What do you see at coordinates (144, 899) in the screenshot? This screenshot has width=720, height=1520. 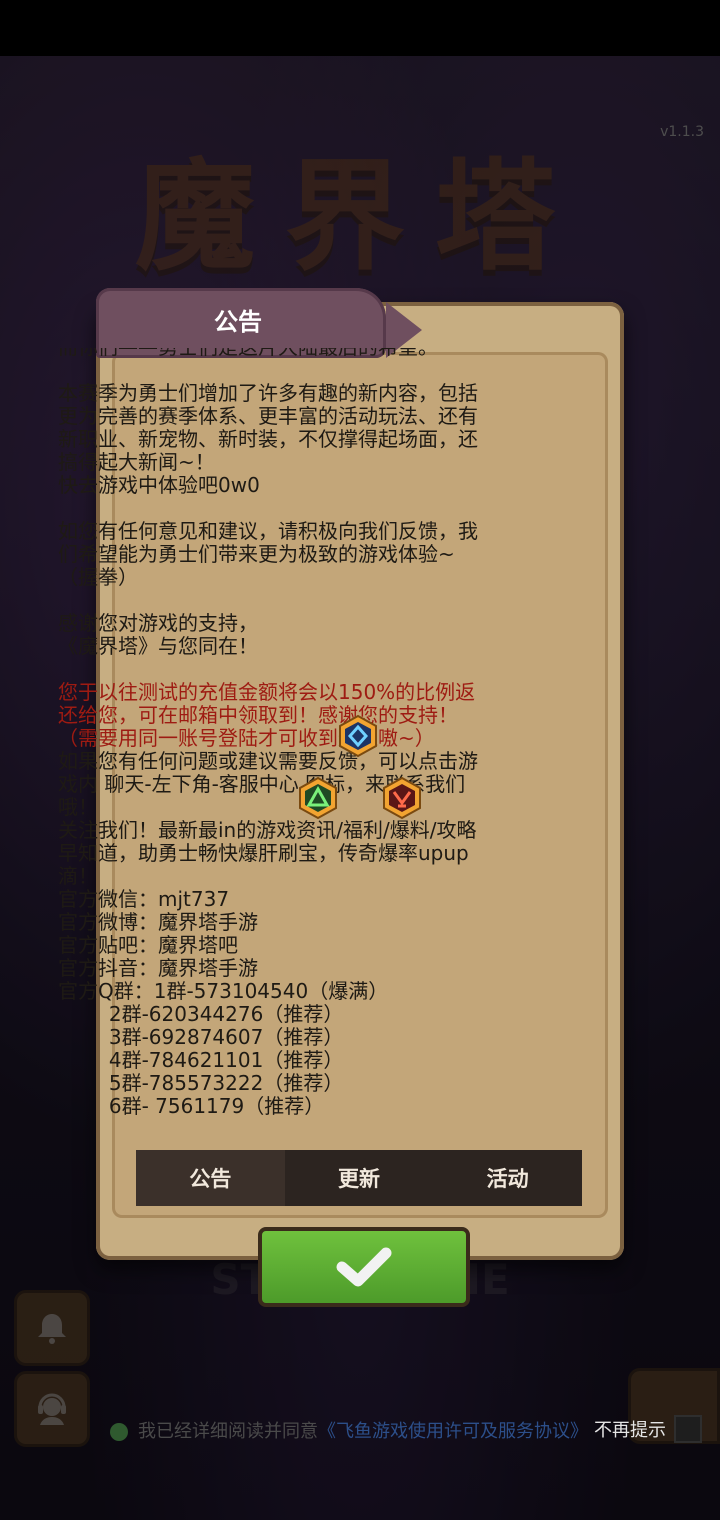 I see `contact-line: 官方微信：mjt737` at bounding box center [144, 899].